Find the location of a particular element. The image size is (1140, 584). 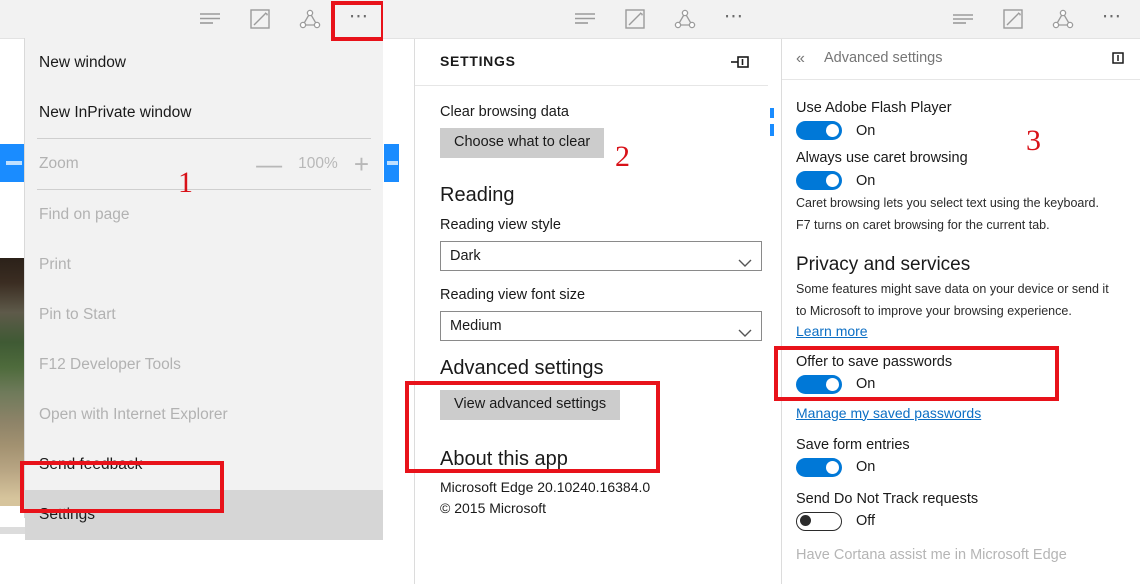

manage-saved-passwords-link: Manage my saved passwords is located at coordinates (888, 413).